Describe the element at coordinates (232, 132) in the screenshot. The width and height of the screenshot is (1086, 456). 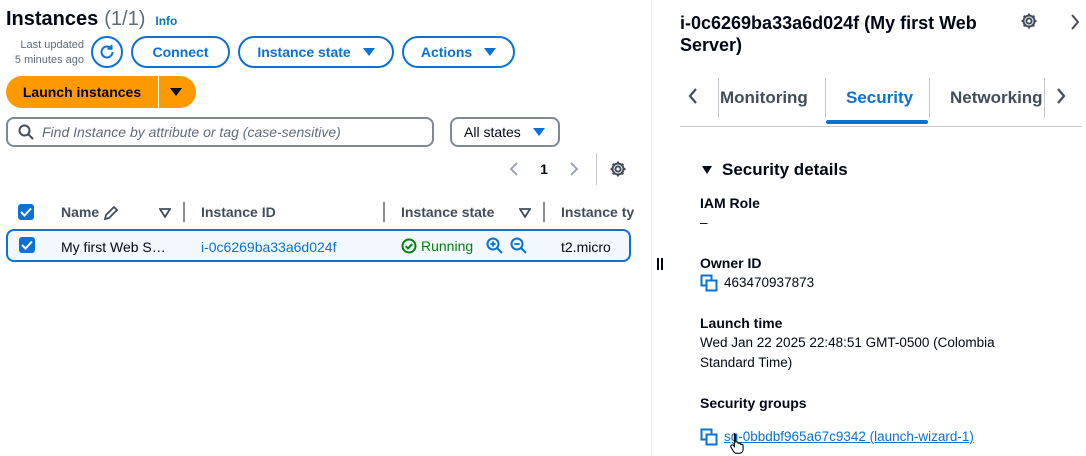
I see `search-input` at that location.